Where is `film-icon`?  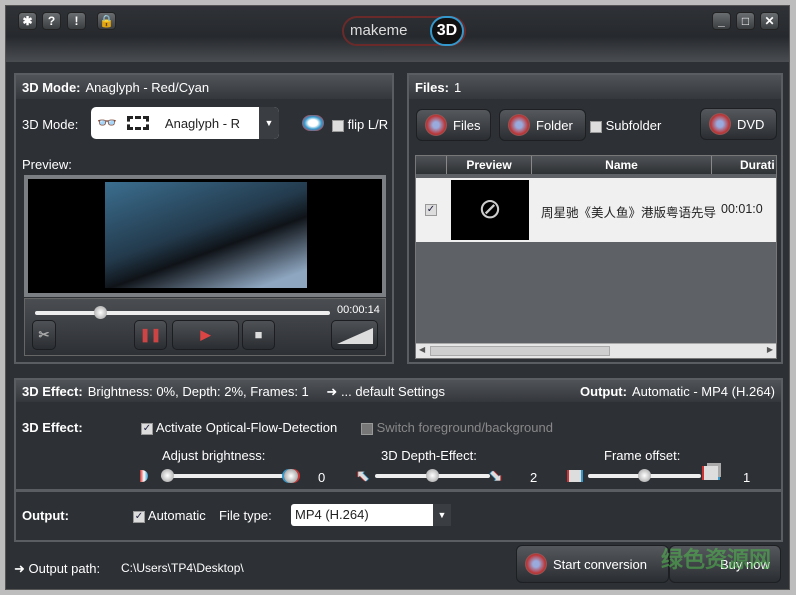 film-icon is located at coordinates (137, 123).